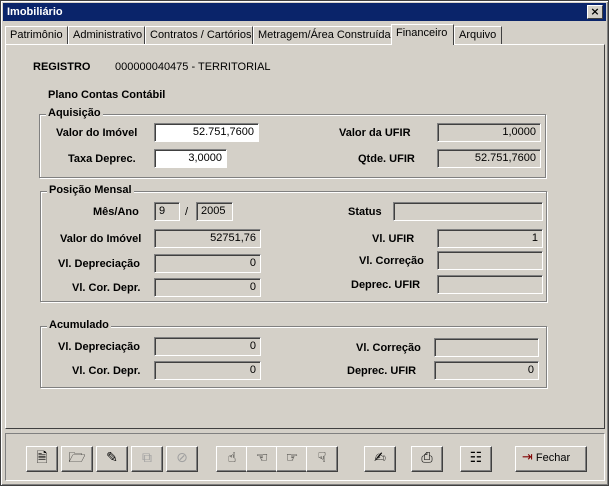 Image resolution: width=609 pixels, height=486 pixels. I want to click on plano-contas-label: Plano Contas Contábil, so click(107, 95).